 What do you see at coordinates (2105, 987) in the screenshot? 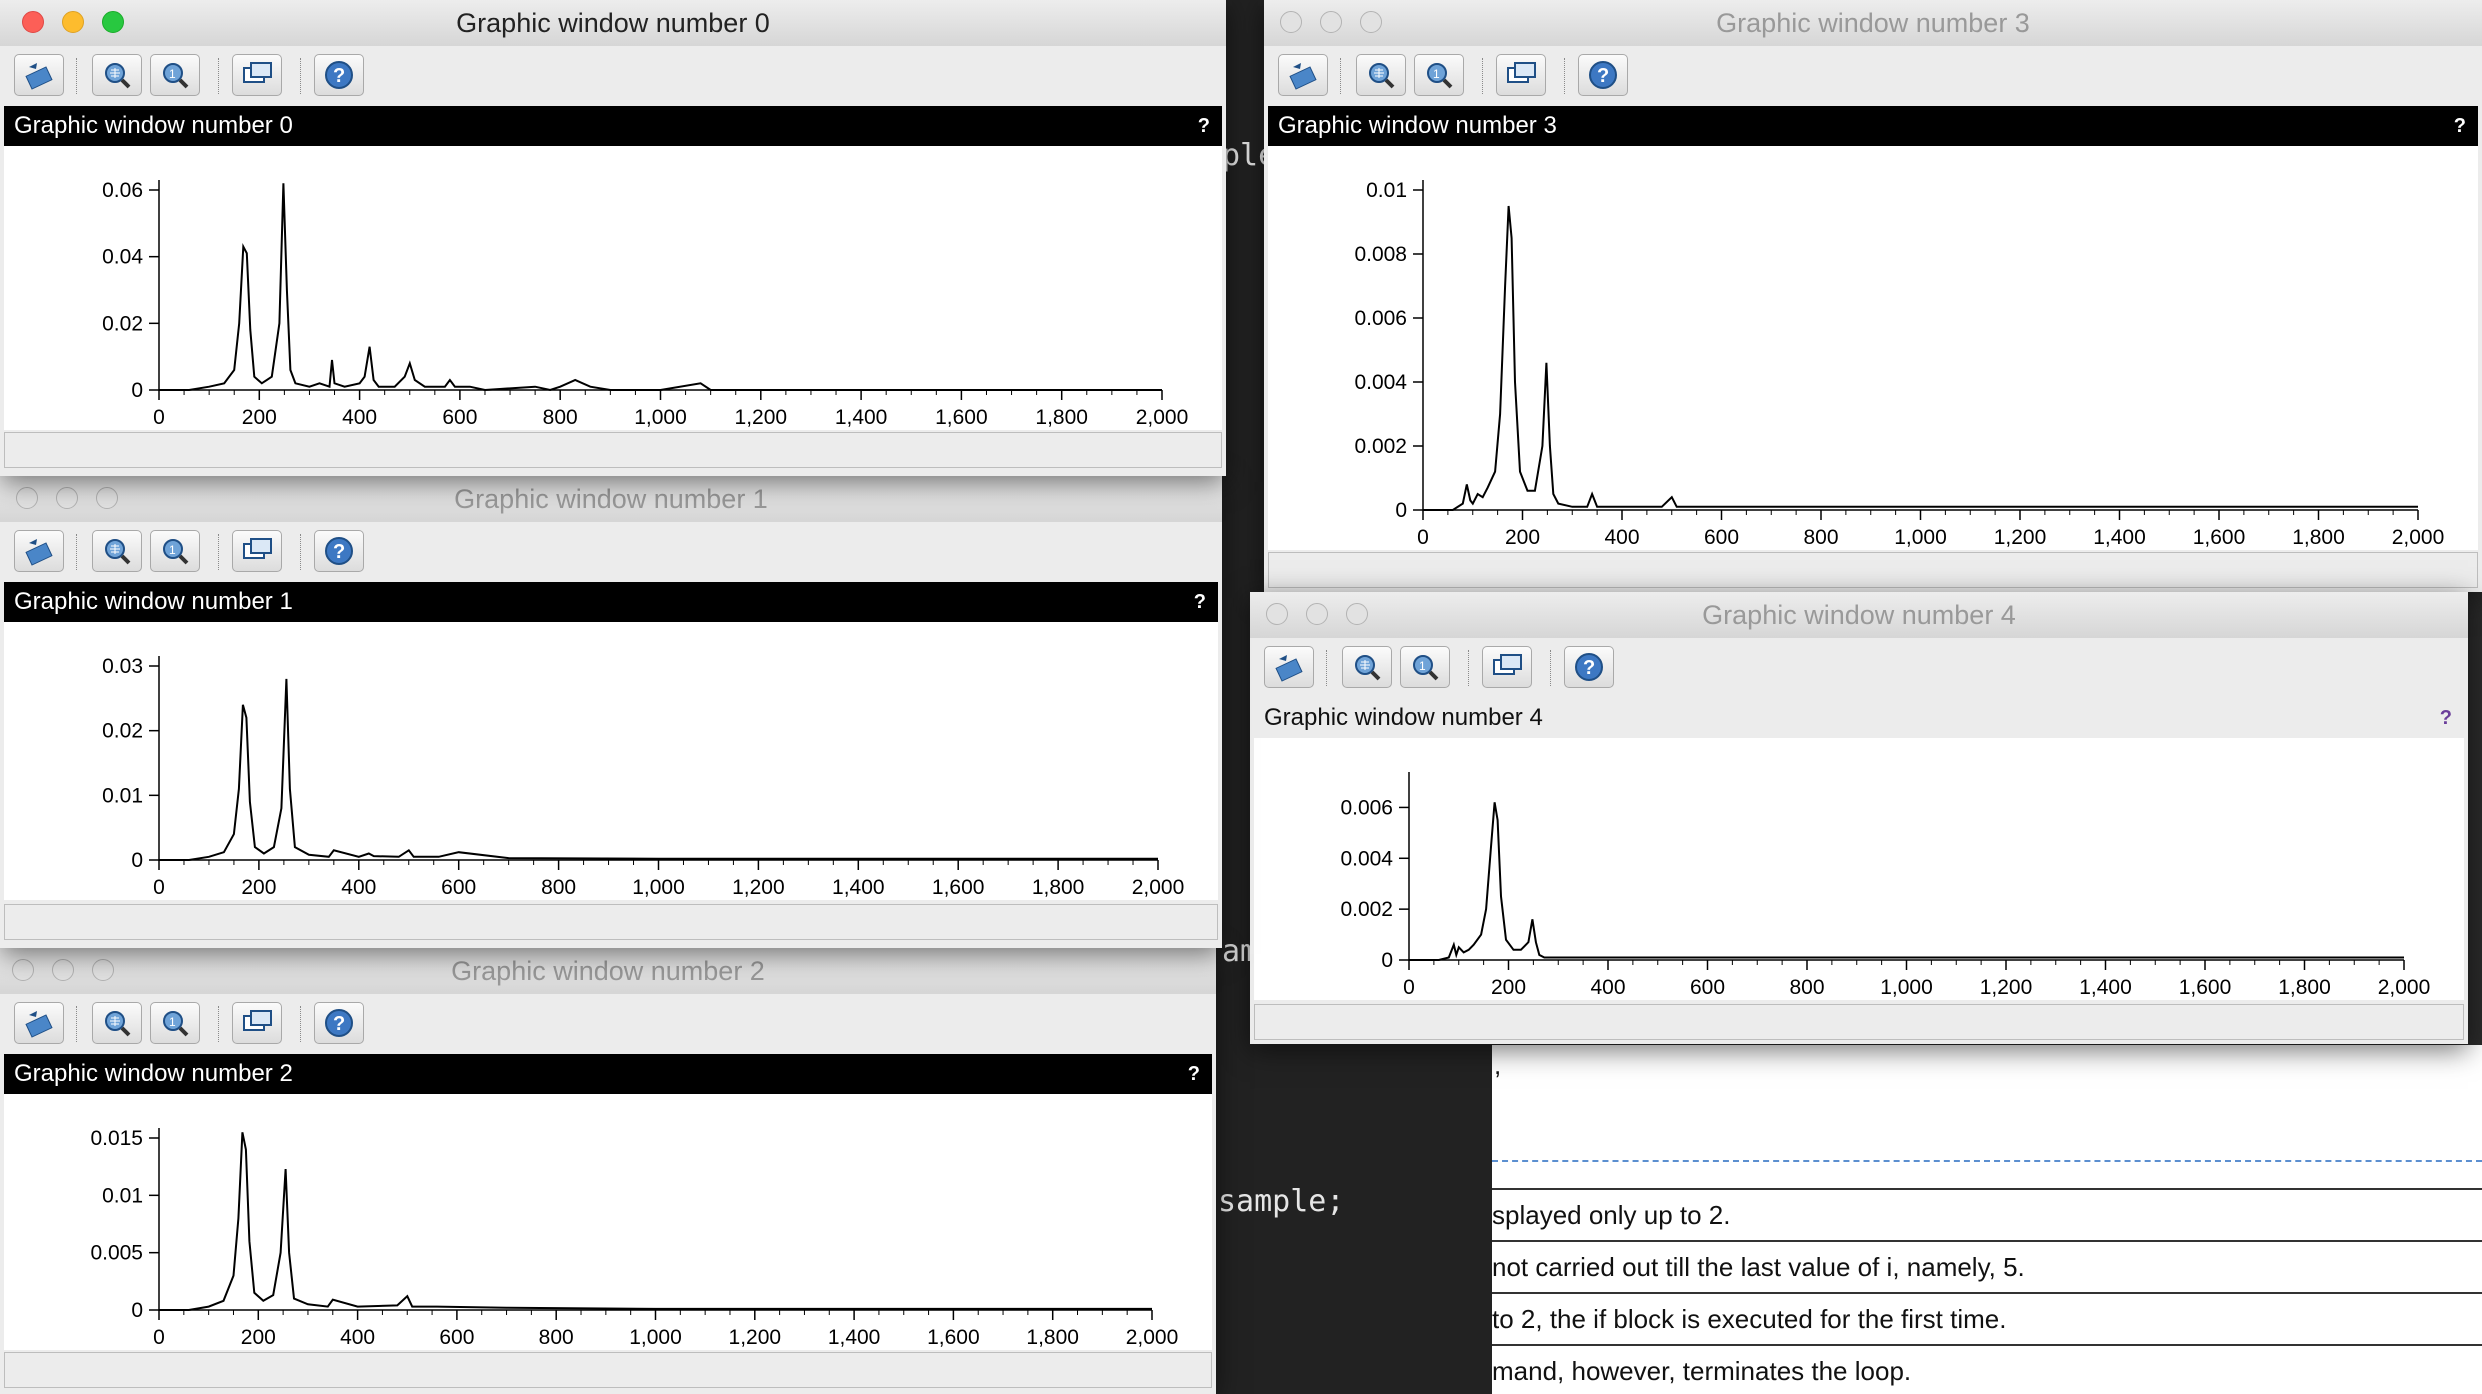
I see `x-tick-label: 1,400` at bounding box center [2105, 987].